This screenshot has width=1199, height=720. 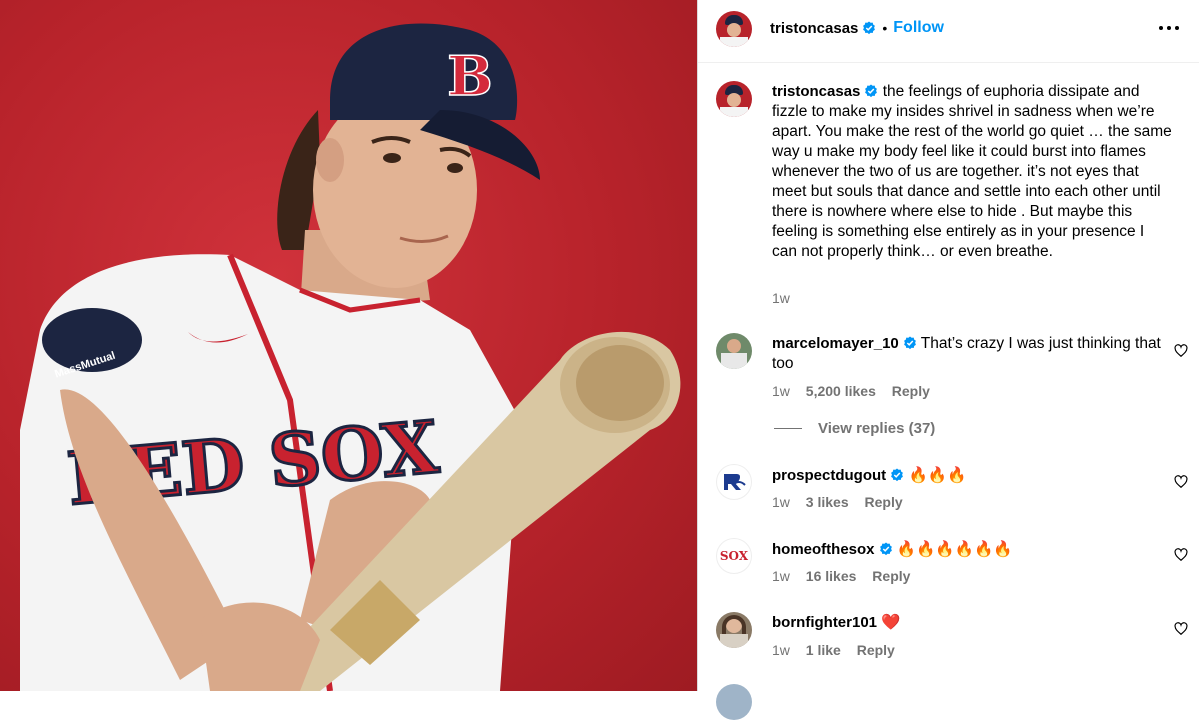 What do you see at coordinates (823, 549) in the screenshot?
I see `comment-username: homeofthesox` at bounding box center [823, 549].